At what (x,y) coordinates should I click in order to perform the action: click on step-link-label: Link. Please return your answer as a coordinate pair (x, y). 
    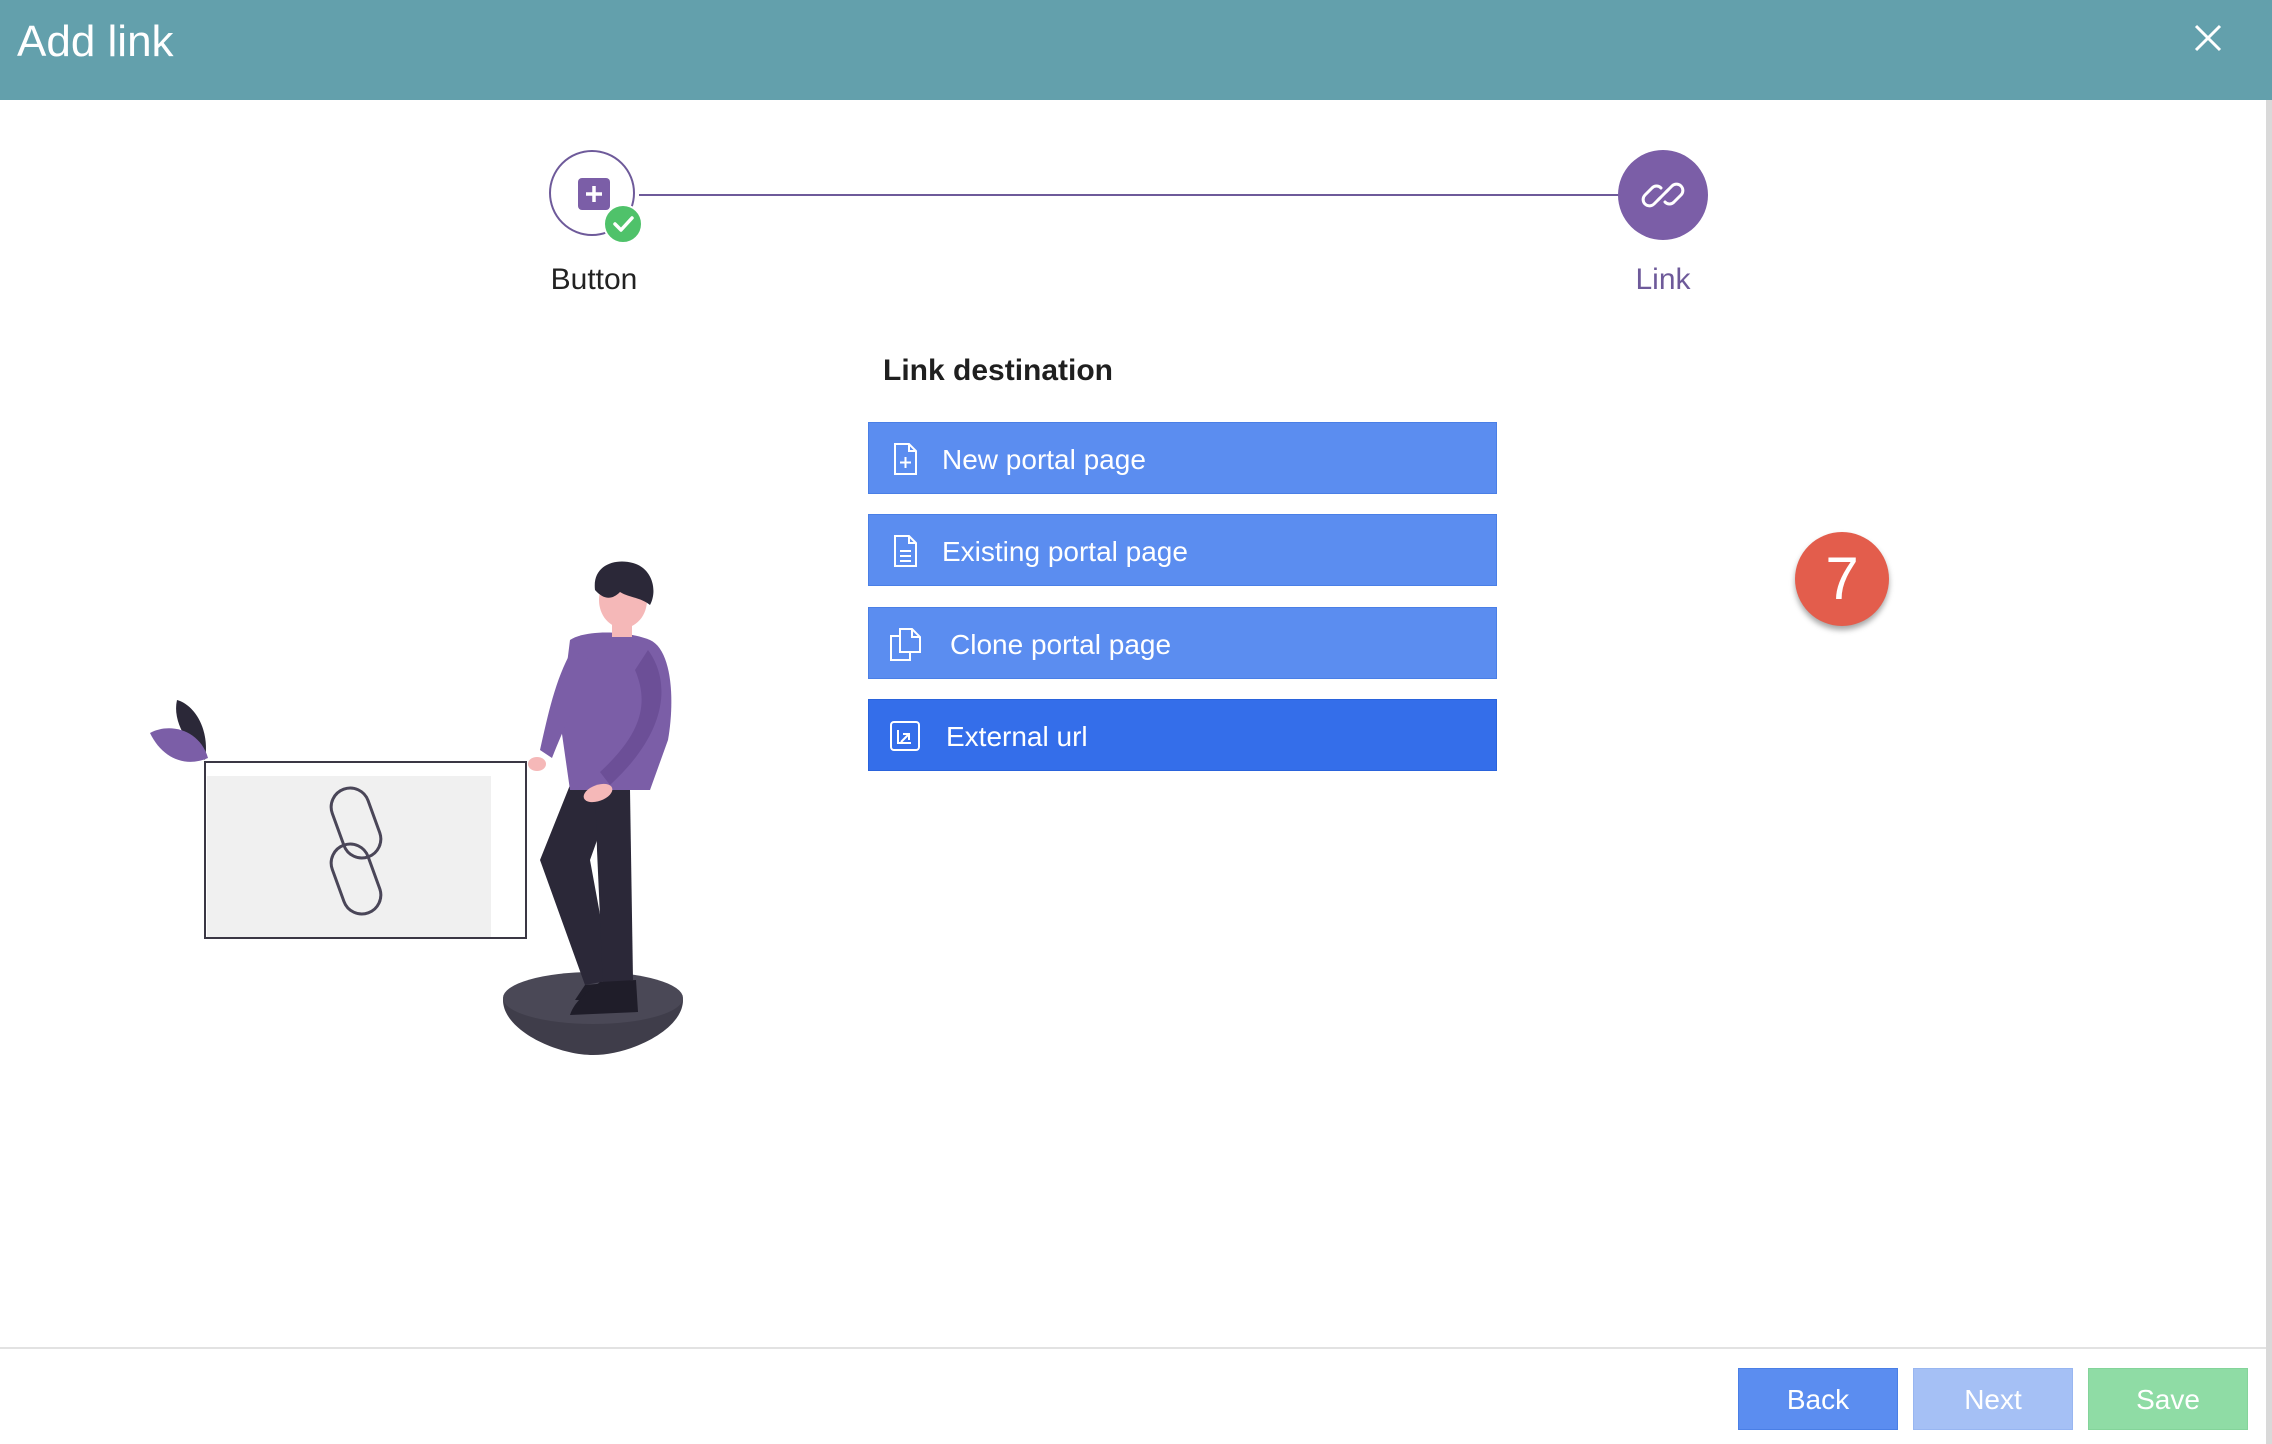
    Looking at the image, I should click on (1663, 279).